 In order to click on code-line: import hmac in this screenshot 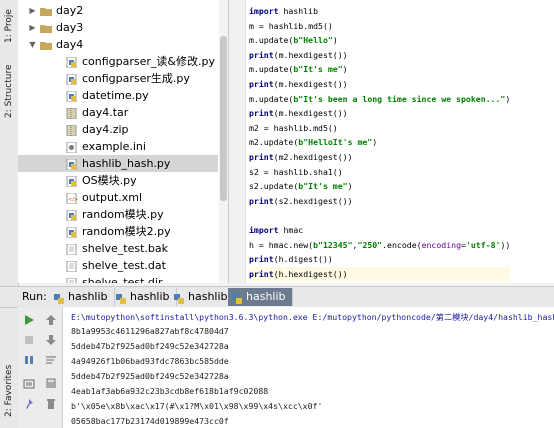, I will do `click(379, 230)`.